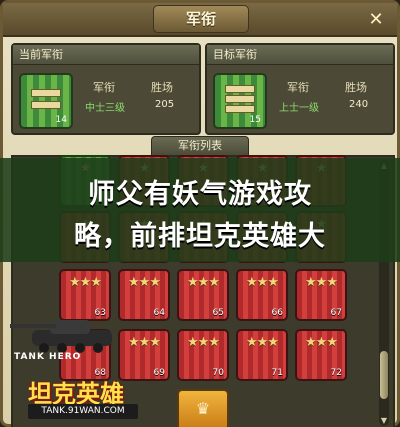 Image resolution: width=400 pixels, height=427 pixels. I want to click on special-rank-cell: ♛, so click(203, 408).